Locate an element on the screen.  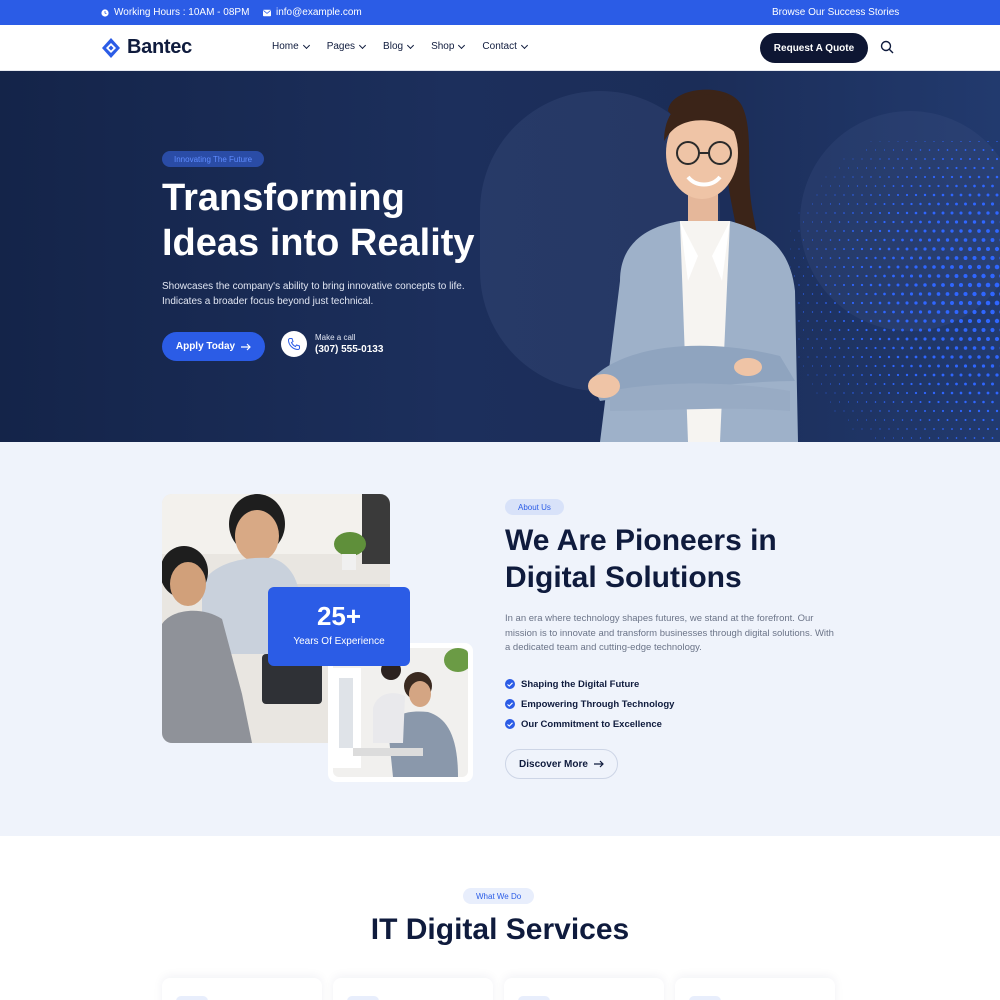
success-stories-text: Browse Our Success Stories is located at coordinates (836, 12).